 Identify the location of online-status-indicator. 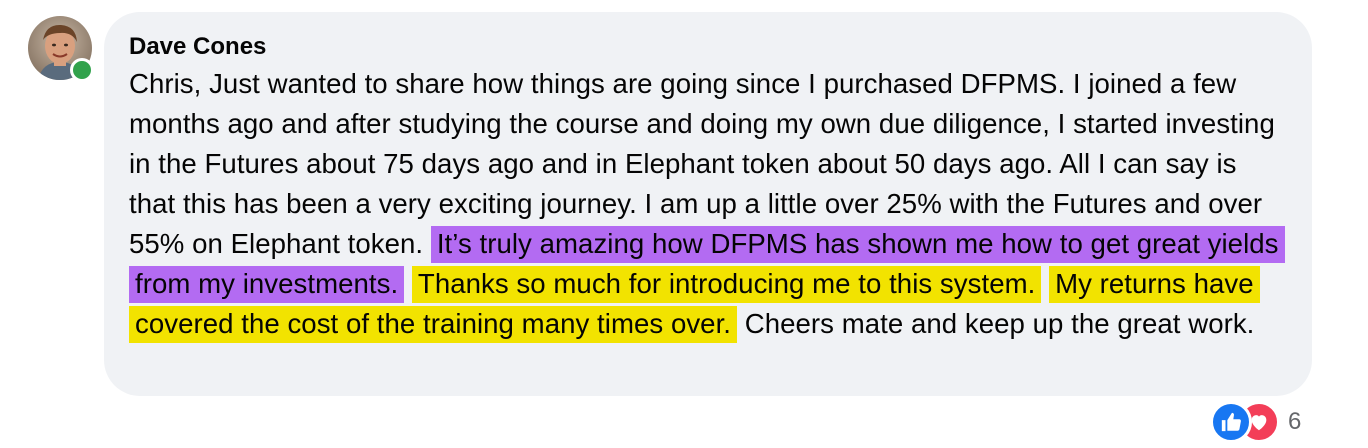
(82, 70).